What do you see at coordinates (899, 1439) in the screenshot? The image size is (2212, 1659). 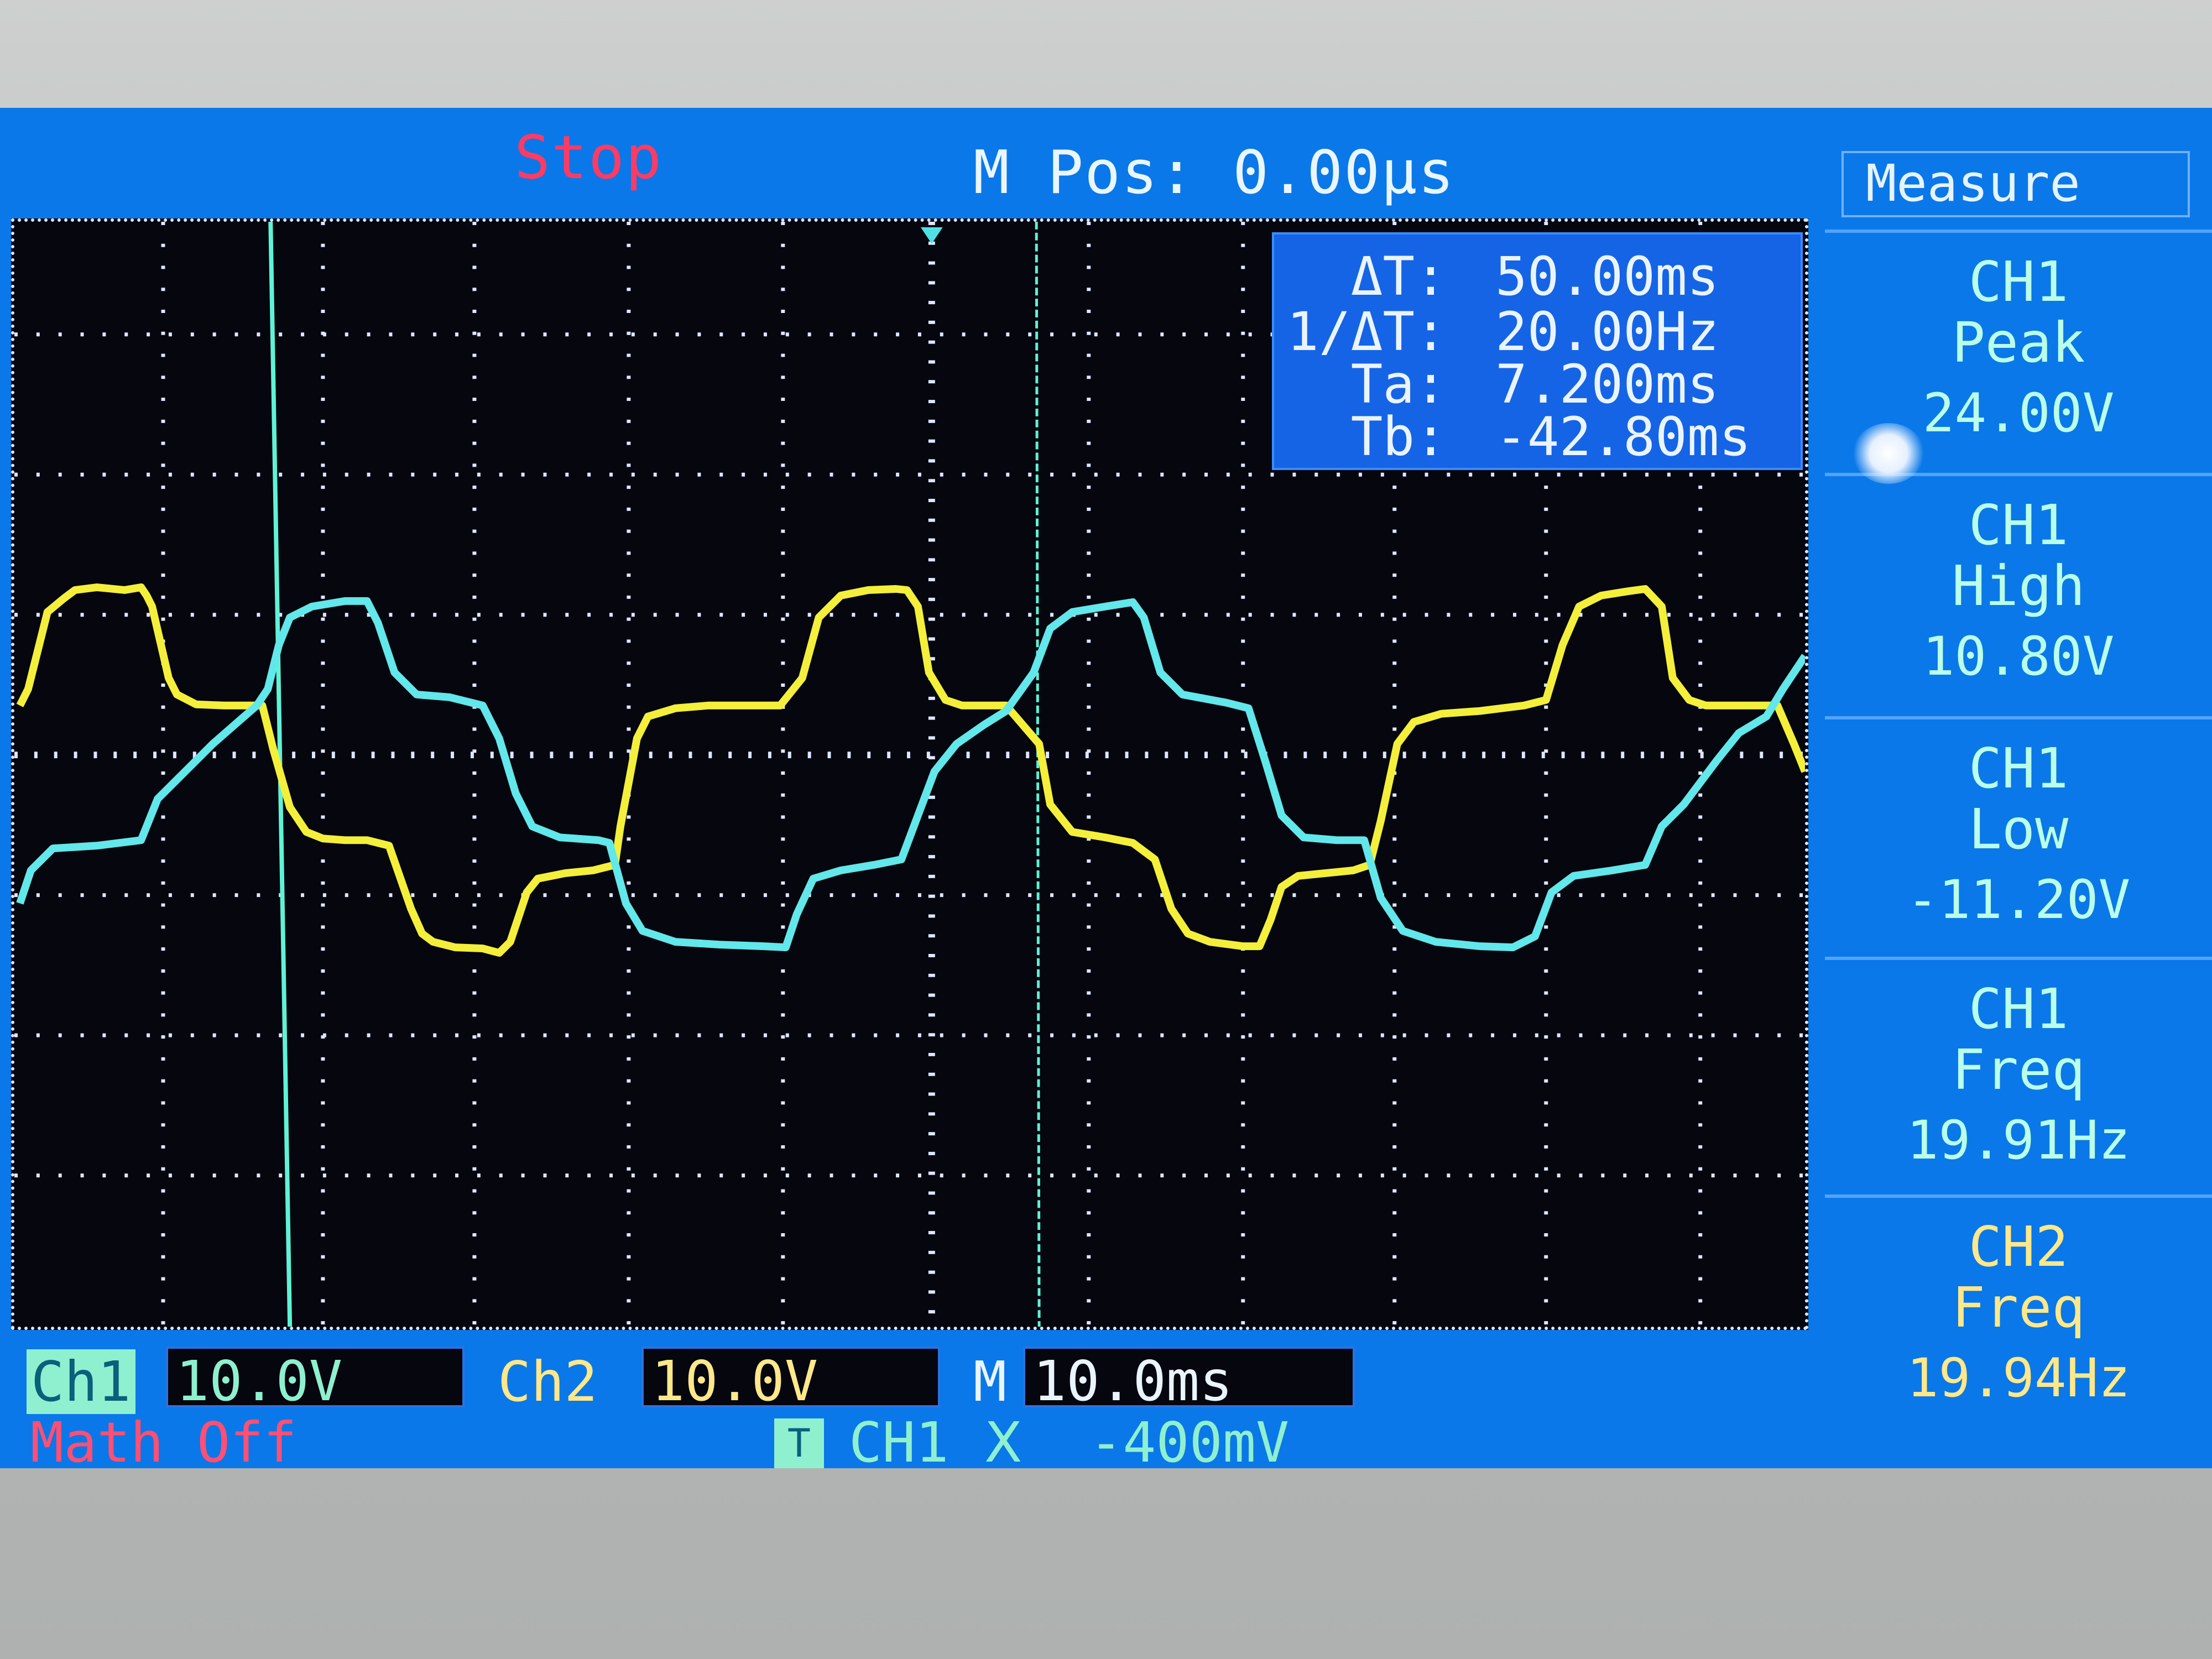 I see `trigger-source: CH1` at bounding box center [899, 1439].